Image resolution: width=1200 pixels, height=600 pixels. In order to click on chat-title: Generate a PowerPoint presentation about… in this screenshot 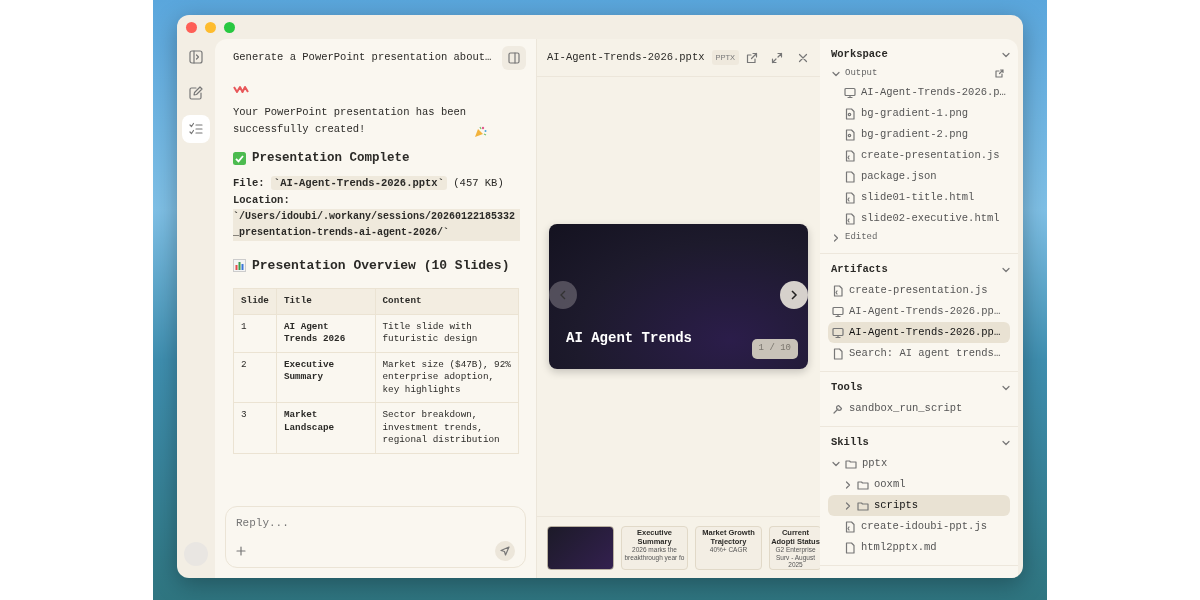, I will do `click(362, 58)`.